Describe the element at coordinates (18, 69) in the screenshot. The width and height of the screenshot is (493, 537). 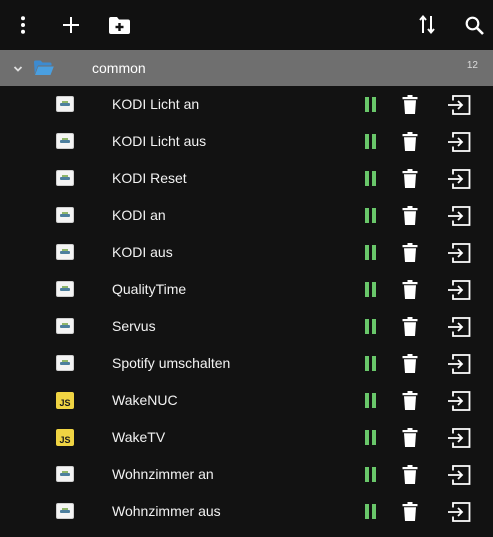
I see `chevron-down-icon` at that location.